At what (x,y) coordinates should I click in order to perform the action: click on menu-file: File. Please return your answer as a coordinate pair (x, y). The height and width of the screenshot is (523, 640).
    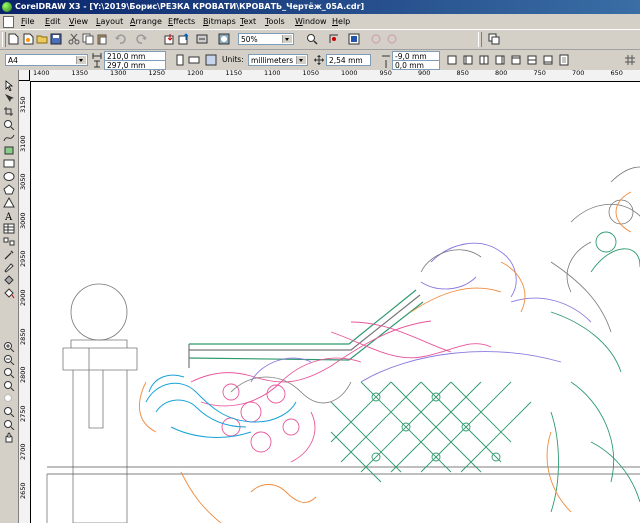
    Looking at the image, I should click on (27, 21).